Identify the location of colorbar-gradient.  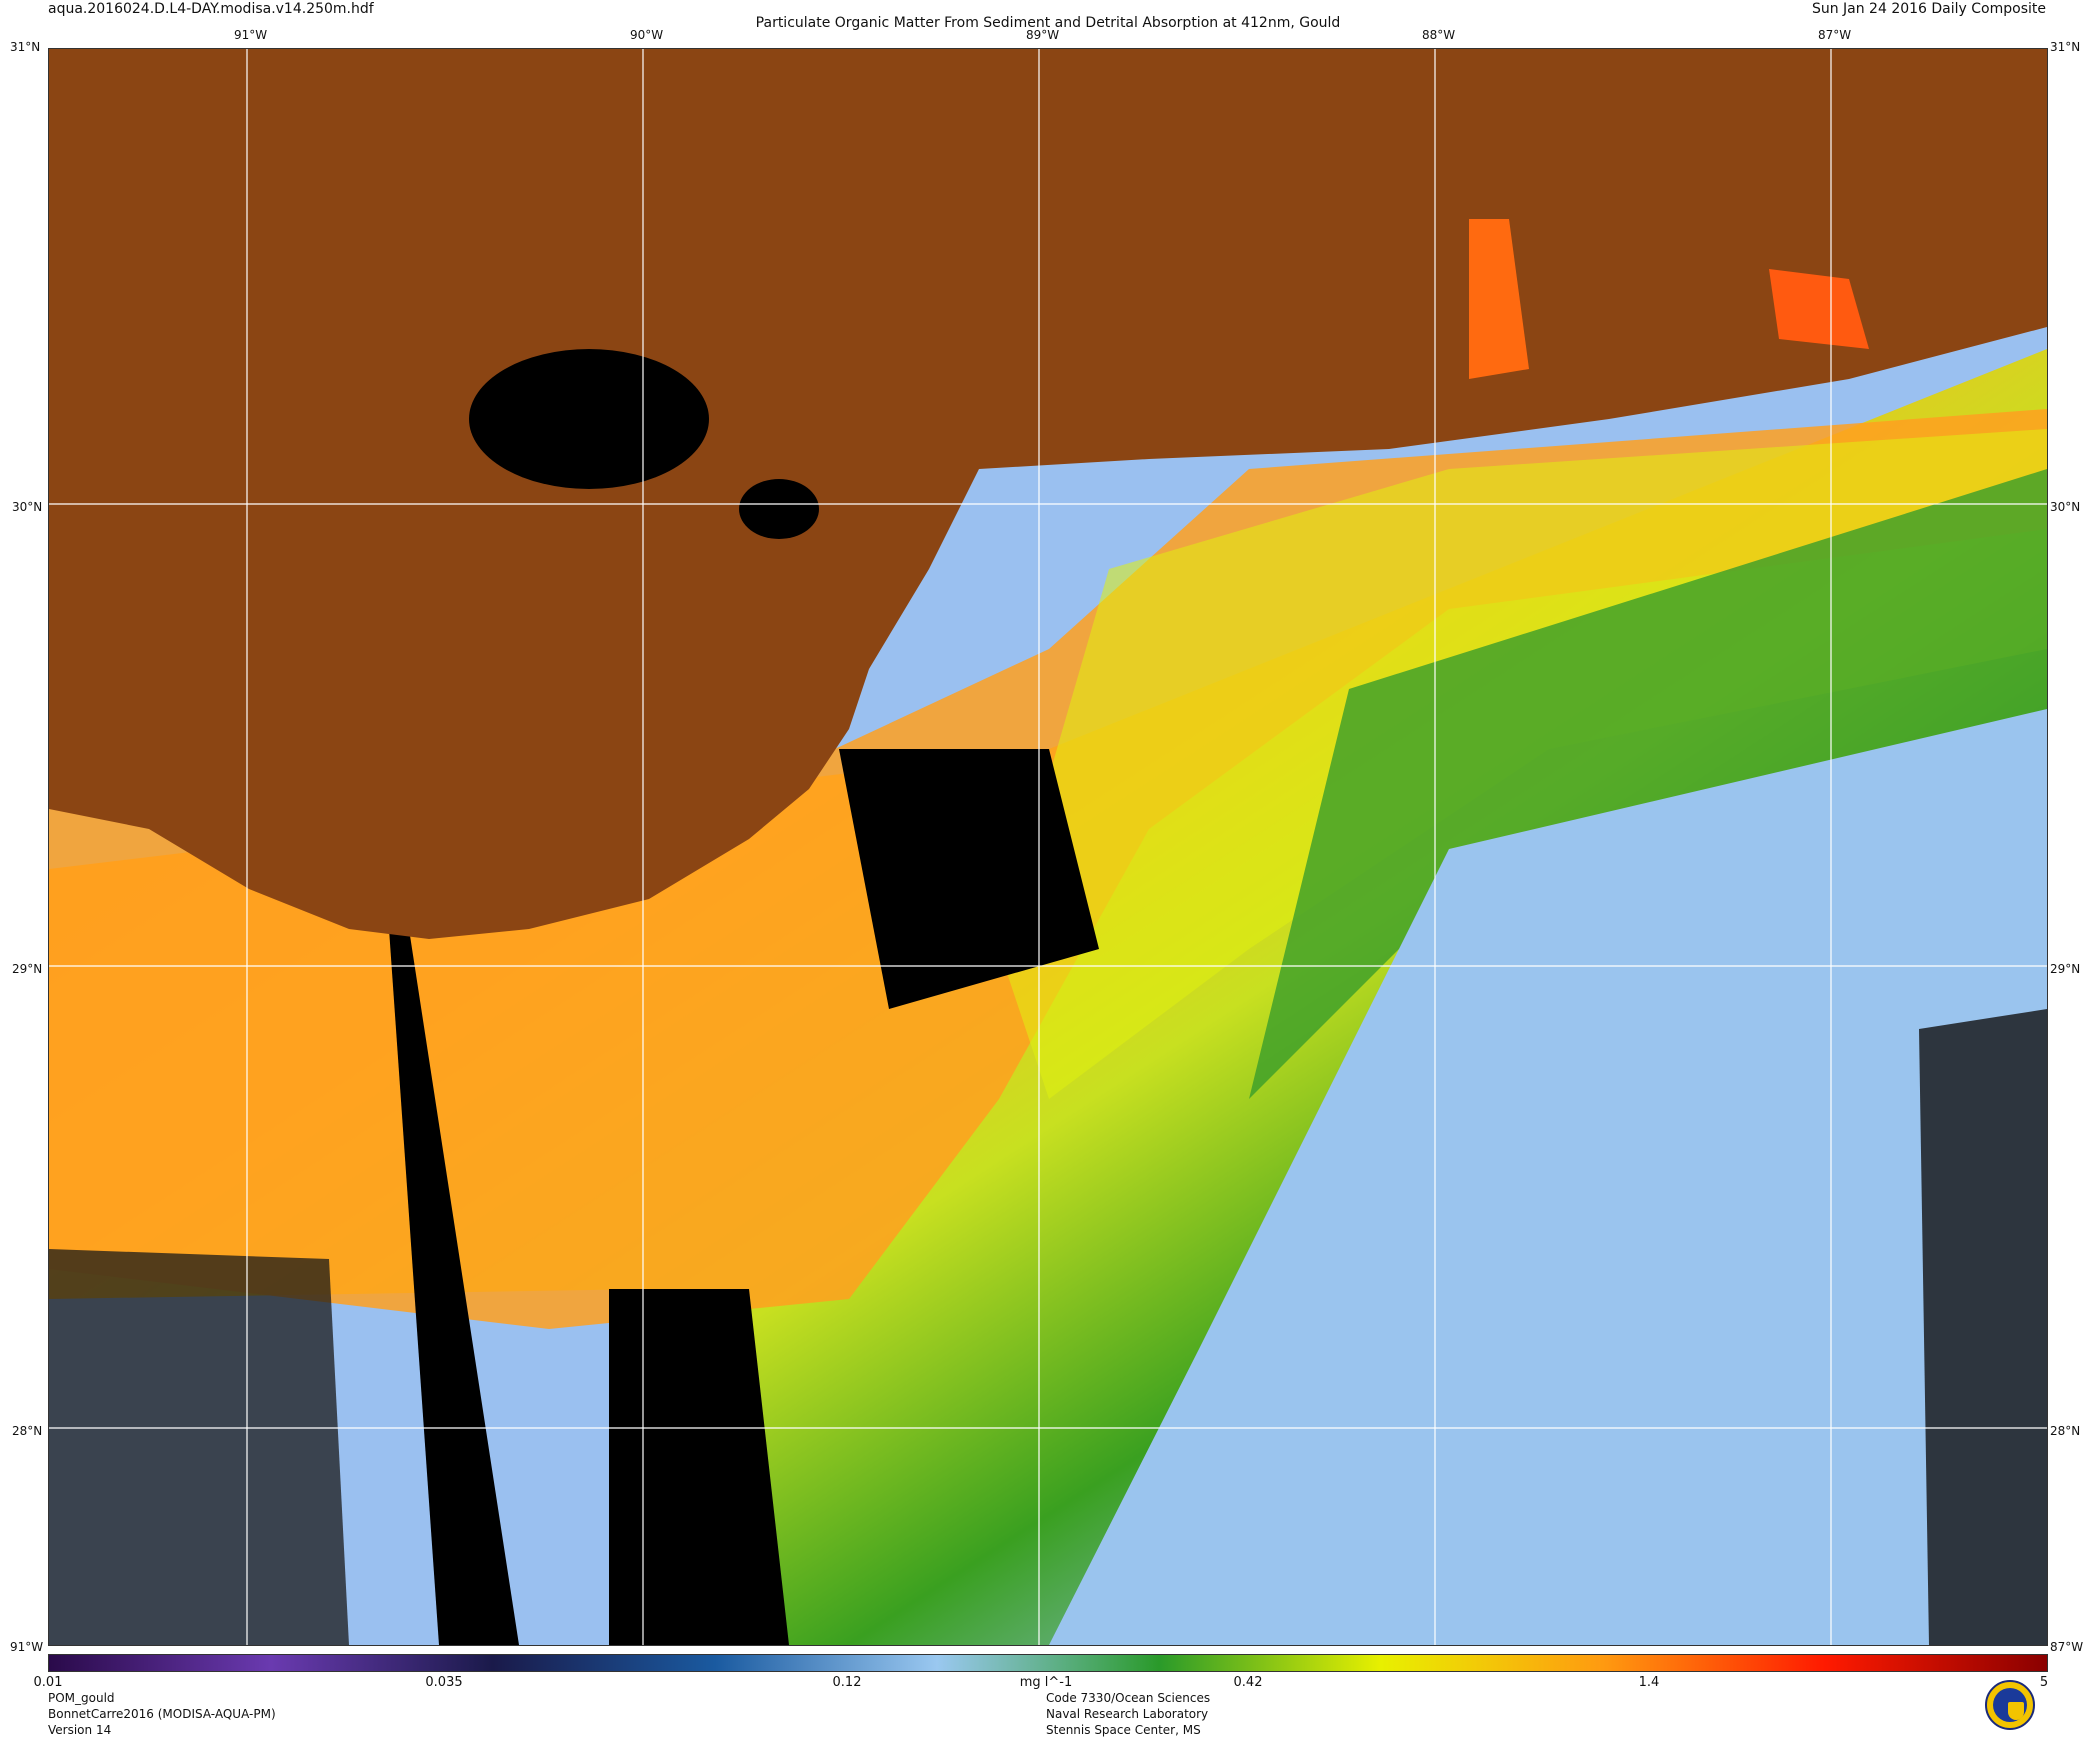
(1048, 1663).